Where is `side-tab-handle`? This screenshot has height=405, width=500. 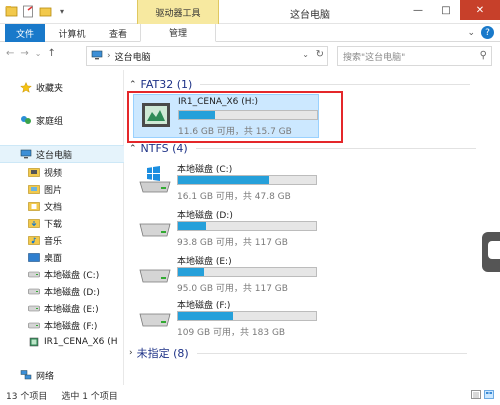
side-tab-handle is located at coordinates (491, 252).